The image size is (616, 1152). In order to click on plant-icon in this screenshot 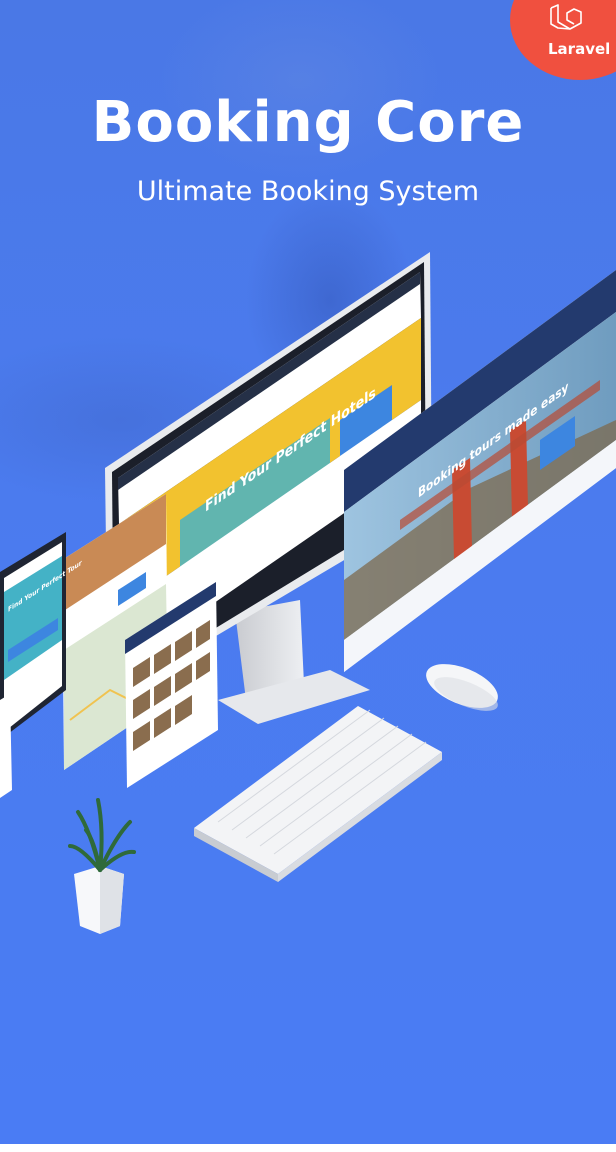, I will do `click(102, 866)`.